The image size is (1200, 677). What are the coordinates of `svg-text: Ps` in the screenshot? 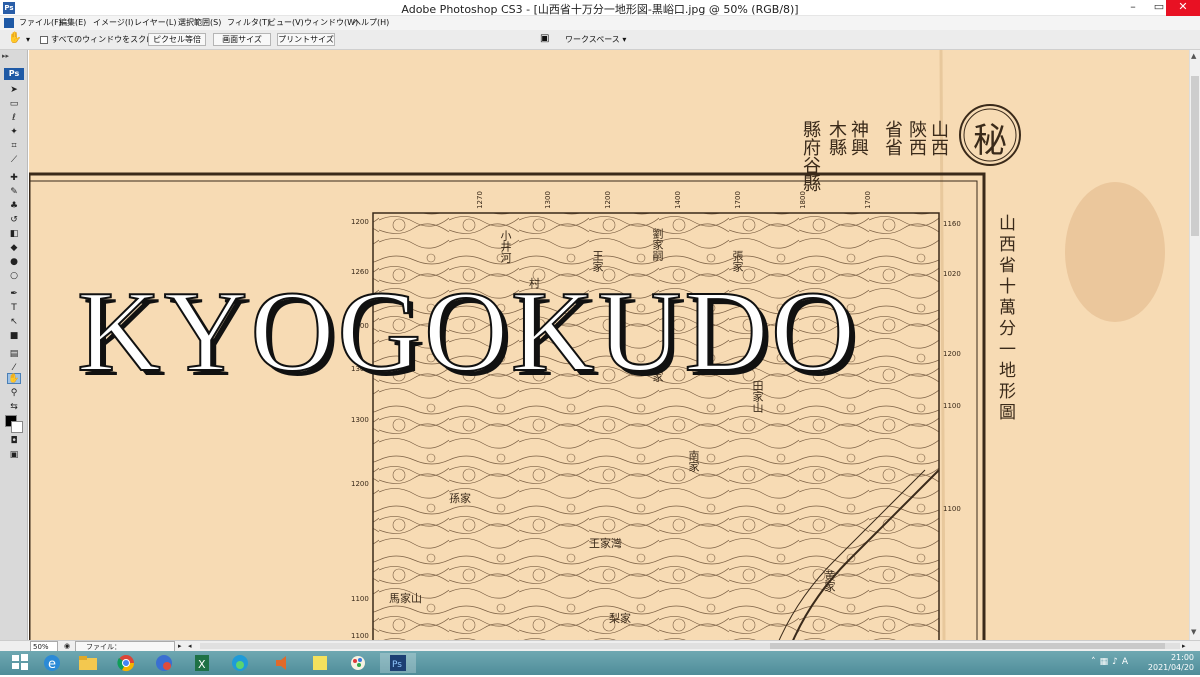 It's located at (397, 665).